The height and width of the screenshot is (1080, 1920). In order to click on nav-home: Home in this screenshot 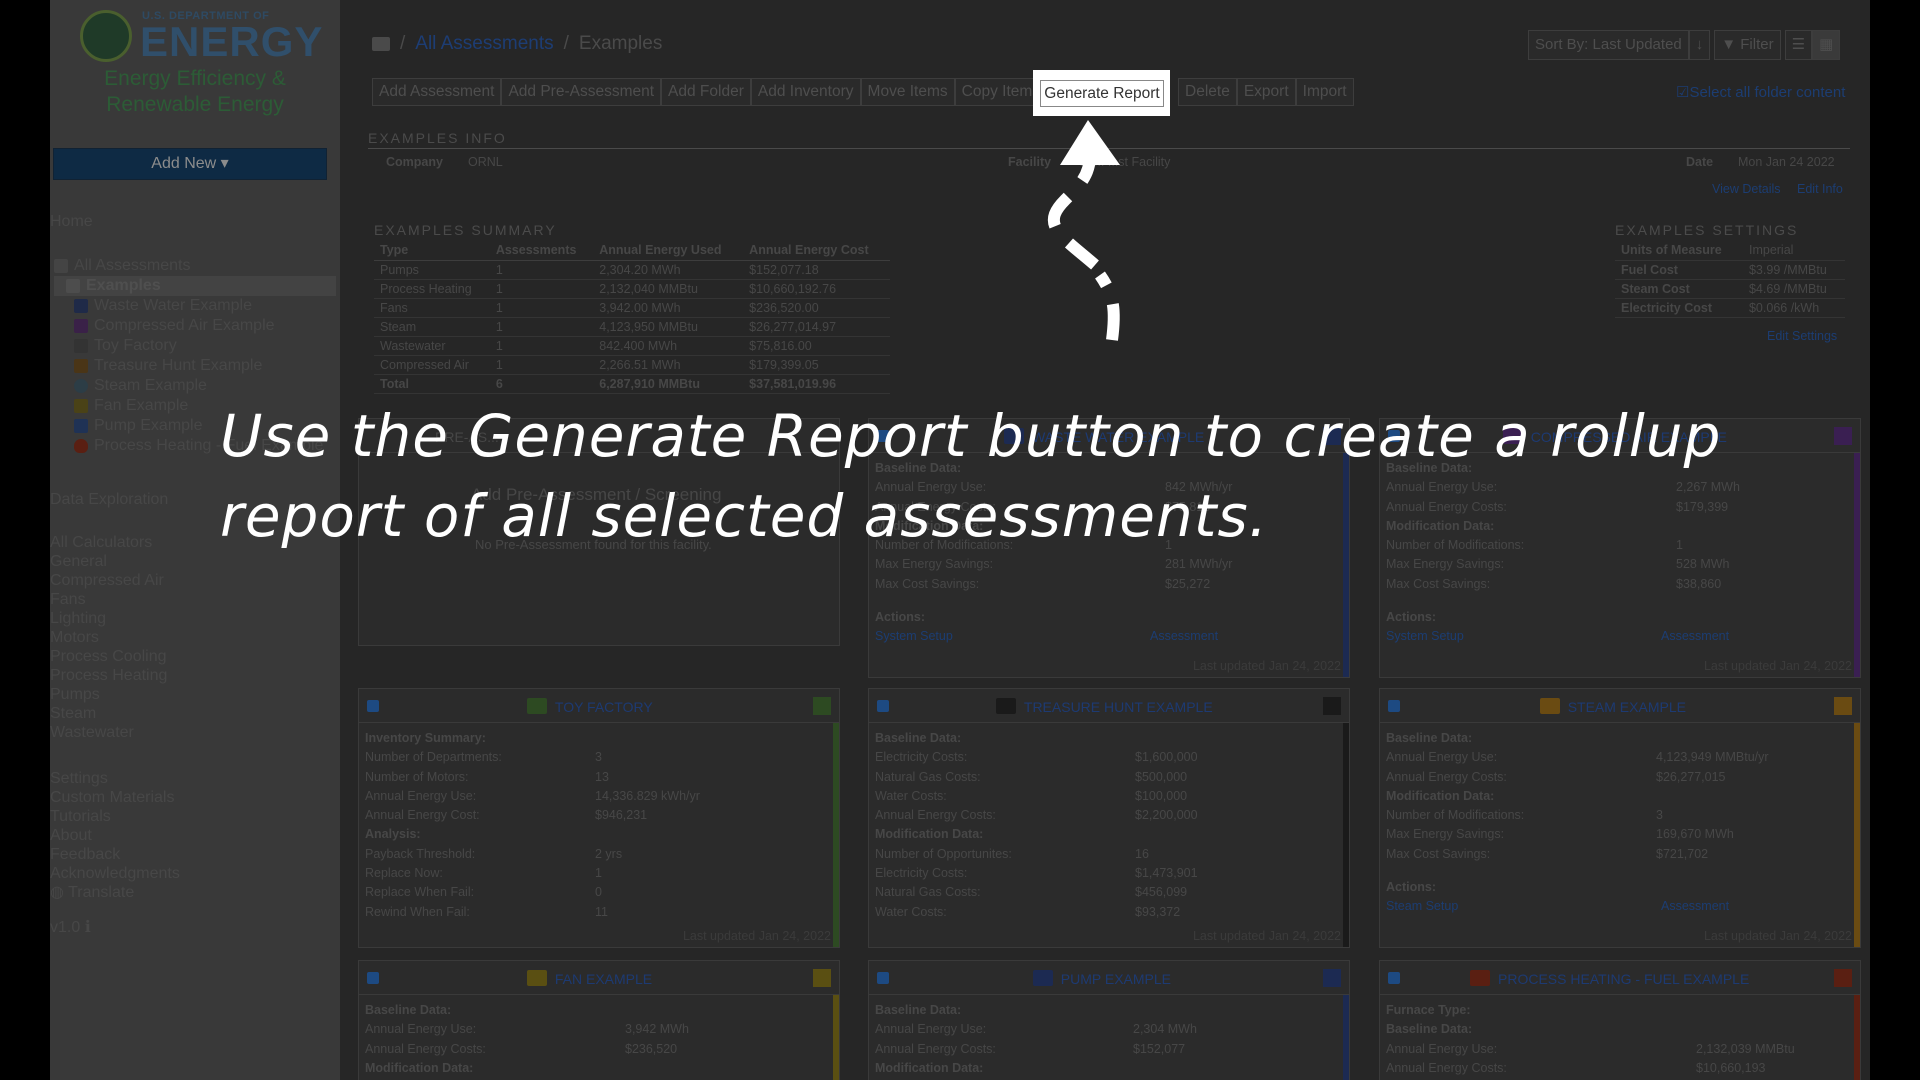, I will do `click(71, 221)`.